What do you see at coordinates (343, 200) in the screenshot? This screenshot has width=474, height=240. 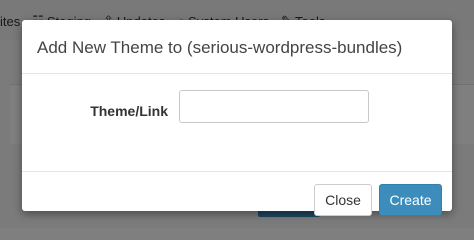 I see `close-button: Close` at bounding box center [343, 200].